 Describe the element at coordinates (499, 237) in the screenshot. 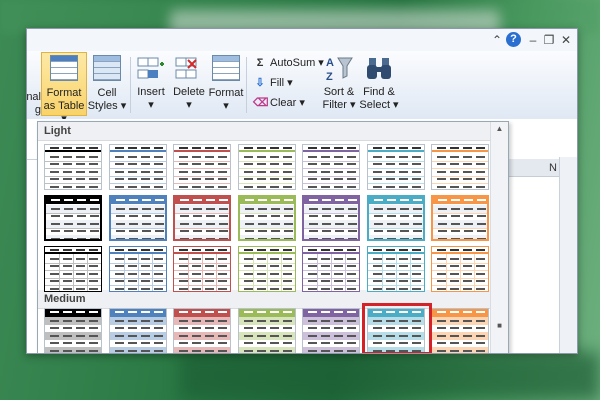

I see `gallery-scrollbar: ▲ ■` at that location.